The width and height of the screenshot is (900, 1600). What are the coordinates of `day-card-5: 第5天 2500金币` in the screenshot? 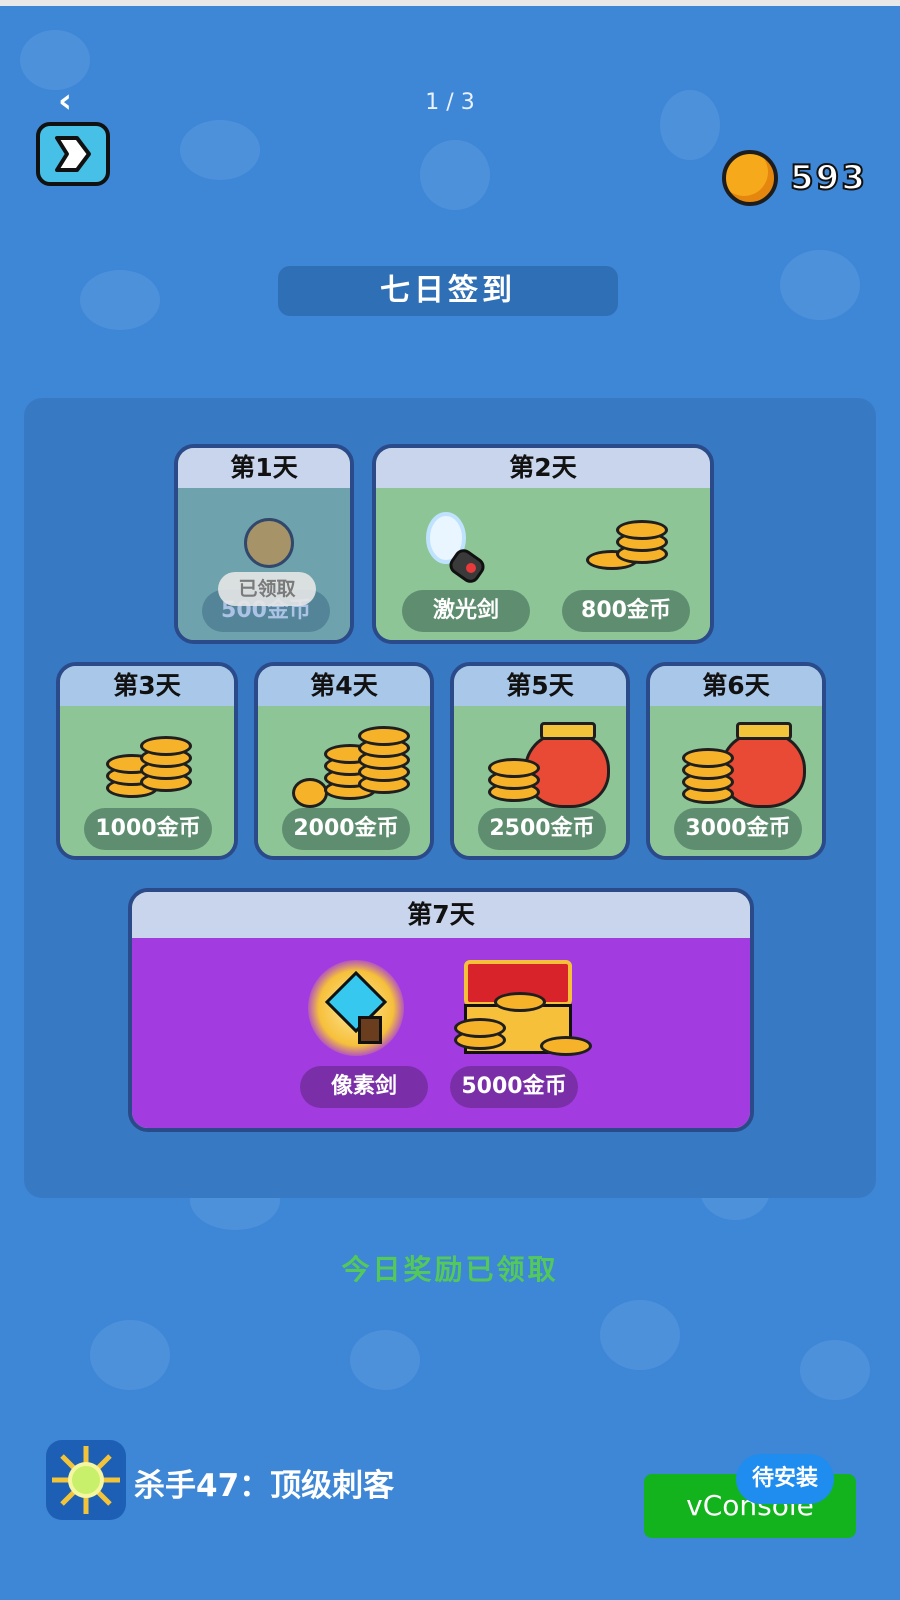 It's located at (540, 761).